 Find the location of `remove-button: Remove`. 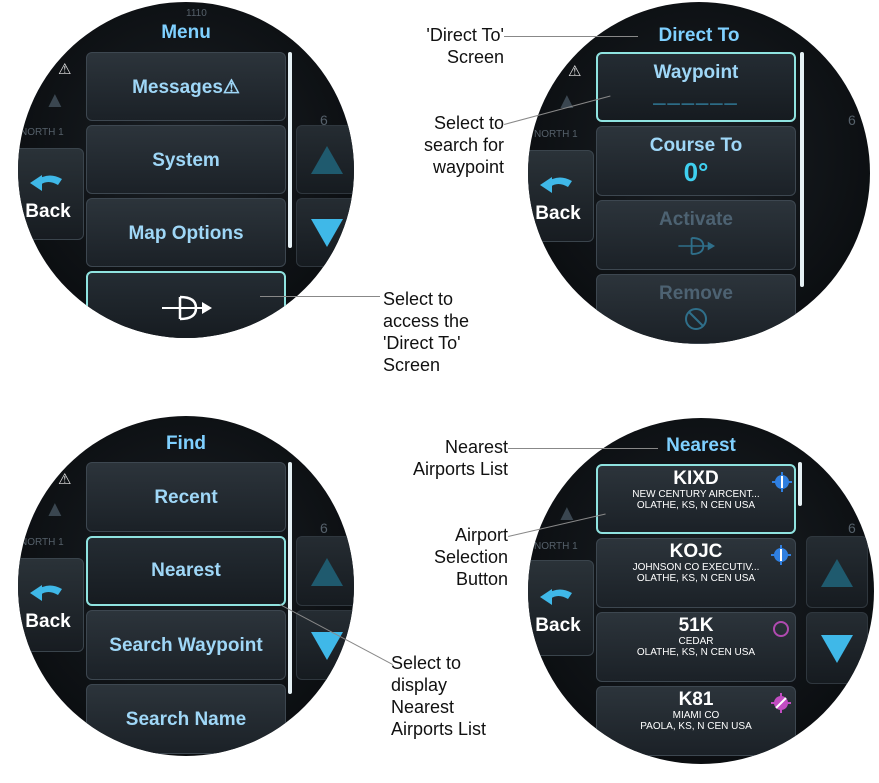

remove-button: Remove is located at coordinates (696, 309).